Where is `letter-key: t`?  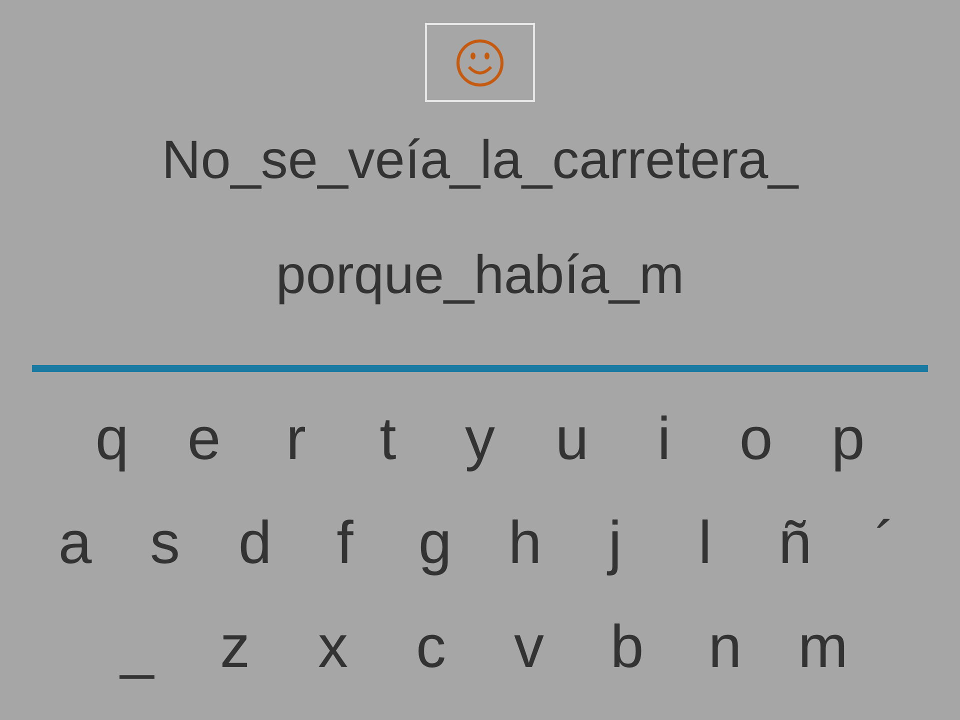 letter-key: t is located at coordinates (388, 439).